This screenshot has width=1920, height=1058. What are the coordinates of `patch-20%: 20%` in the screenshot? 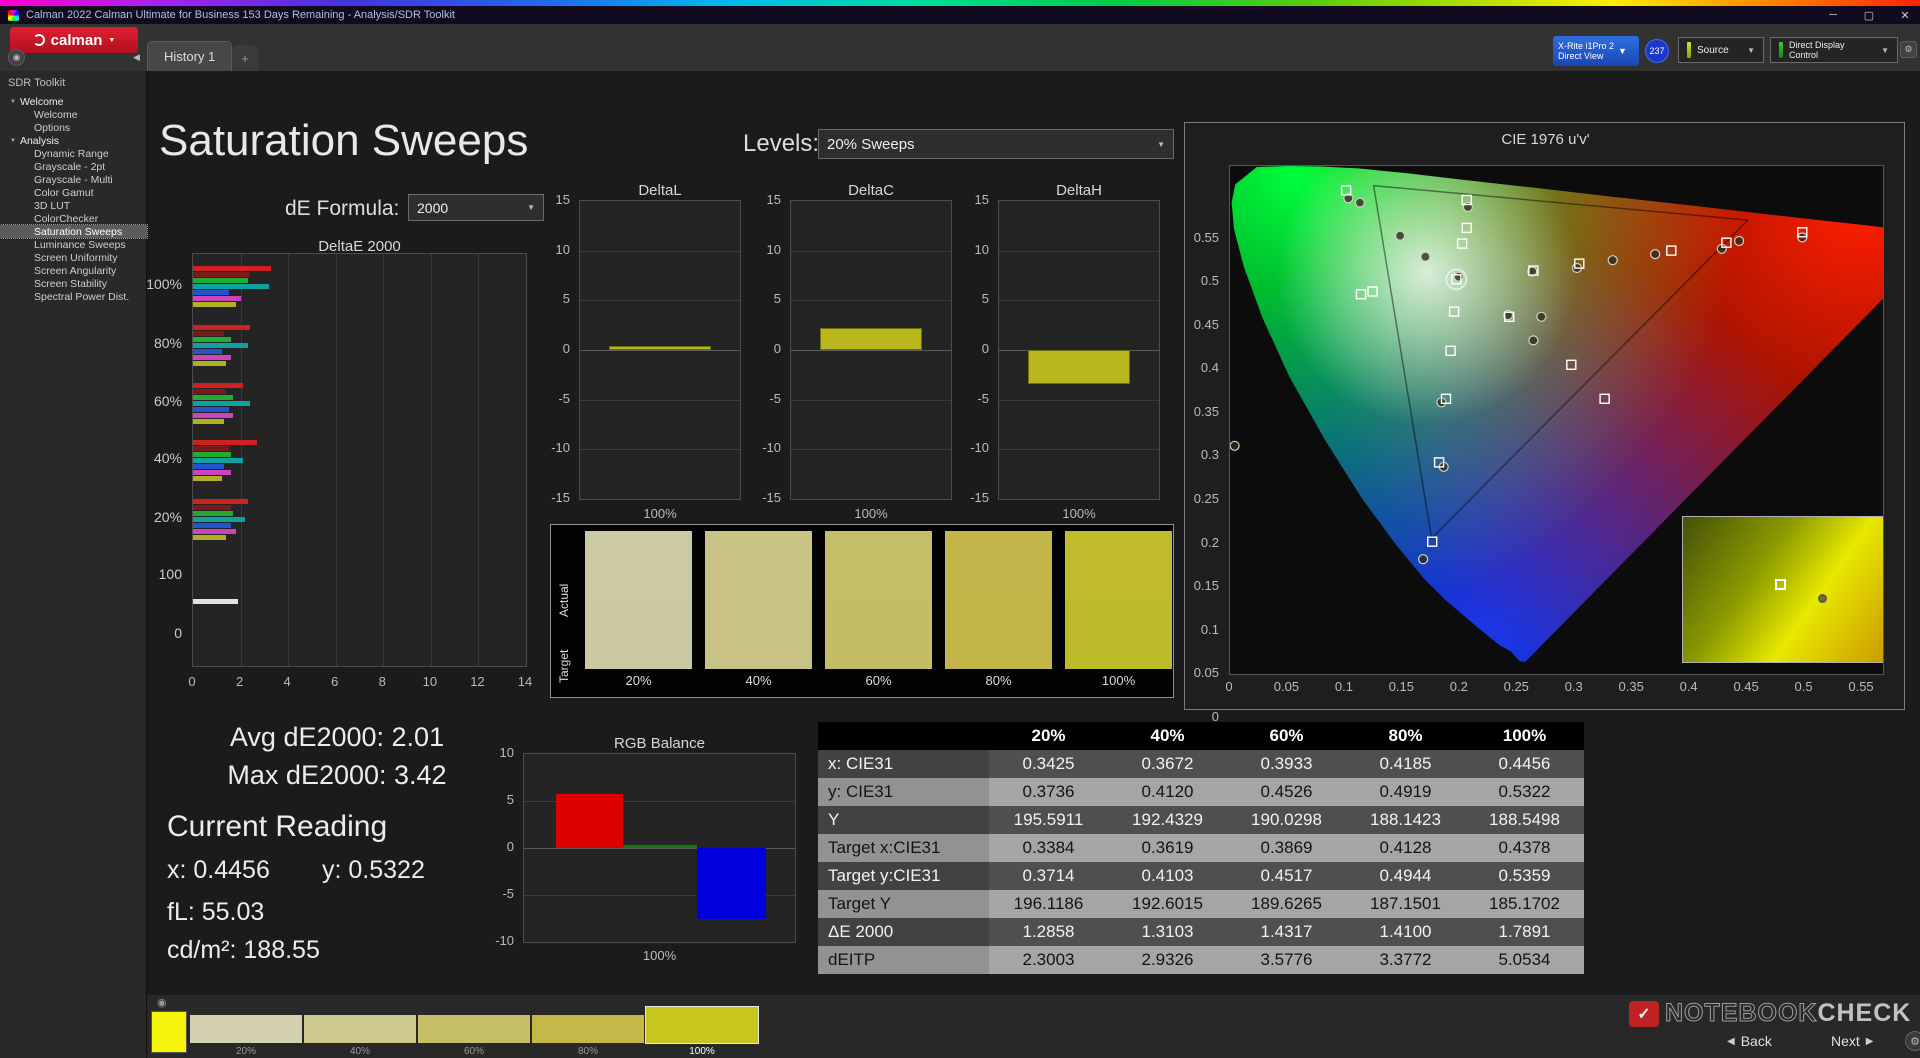 It's located at (246, 1036).